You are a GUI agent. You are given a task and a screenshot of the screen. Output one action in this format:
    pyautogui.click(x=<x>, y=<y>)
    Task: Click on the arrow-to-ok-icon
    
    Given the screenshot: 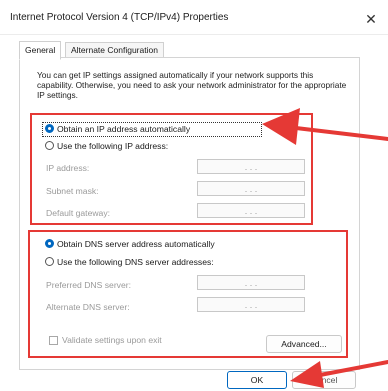 What is the action you would take?
    pyautogui.click(x=339, y=374)
    